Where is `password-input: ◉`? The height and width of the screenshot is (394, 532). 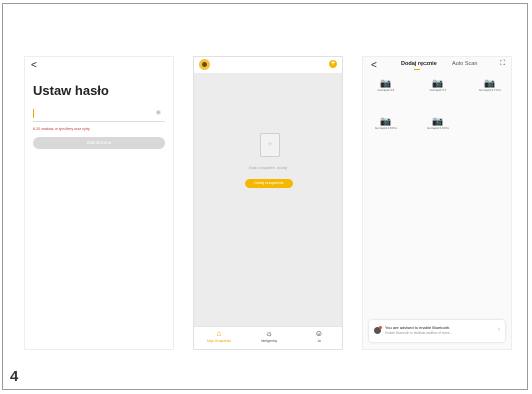 password-input: ◉ is located at coordinates (99, 115).